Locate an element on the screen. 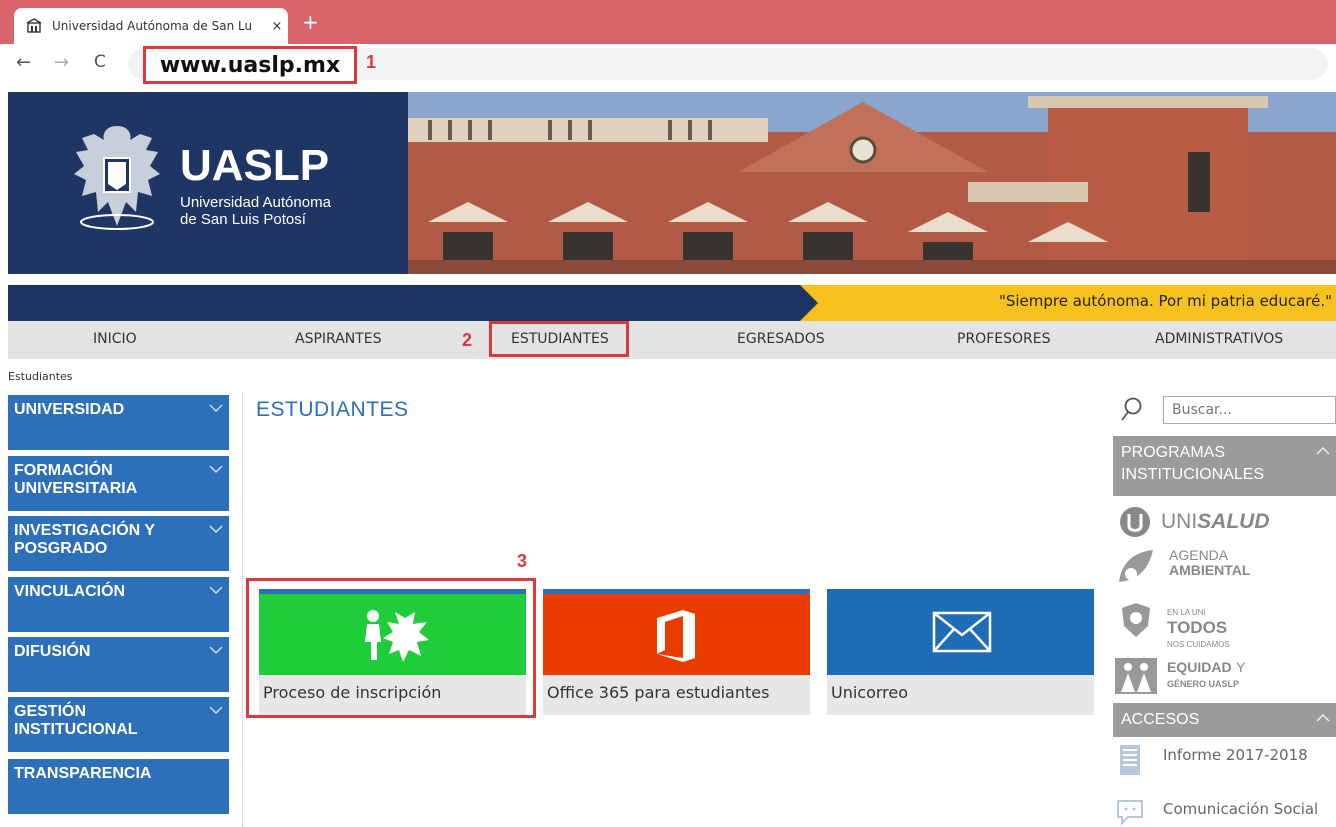  nav-inicio: INICIO is located at coordinates (115, 339).